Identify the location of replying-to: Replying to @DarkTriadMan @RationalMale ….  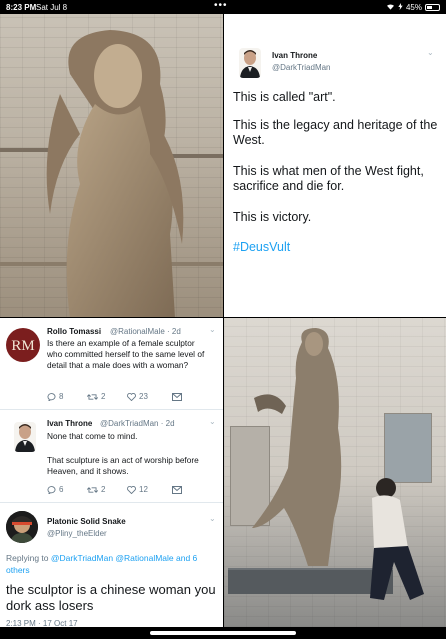
(113, 564).